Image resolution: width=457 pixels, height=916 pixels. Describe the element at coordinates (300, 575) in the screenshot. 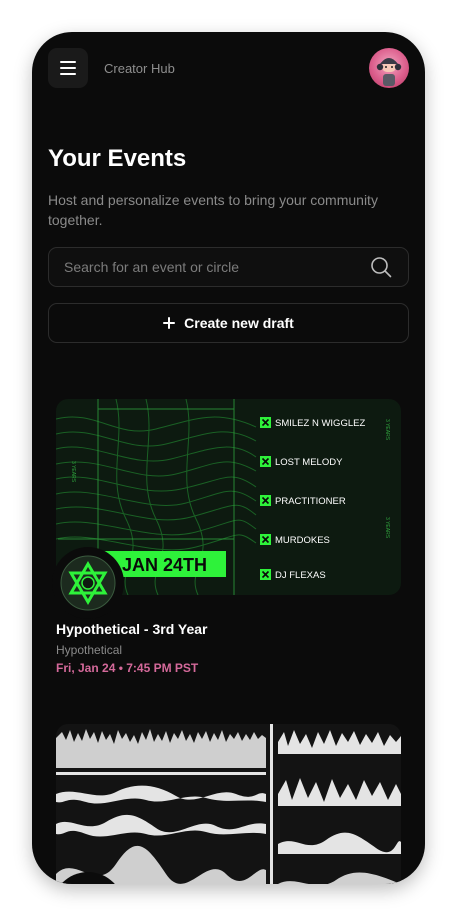

I see `poster-lineup-item: DJ FLEXAS` at that location.